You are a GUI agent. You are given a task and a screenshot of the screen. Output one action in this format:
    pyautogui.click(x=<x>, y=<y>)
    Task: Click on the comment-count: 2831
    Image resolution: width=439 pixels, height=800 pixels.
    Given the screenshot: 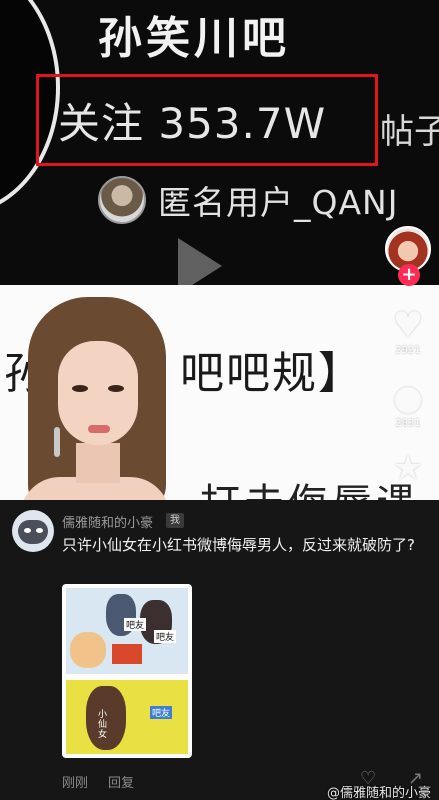 What is the action you would take?
    pyautogui.click(x=408, y=423)
    